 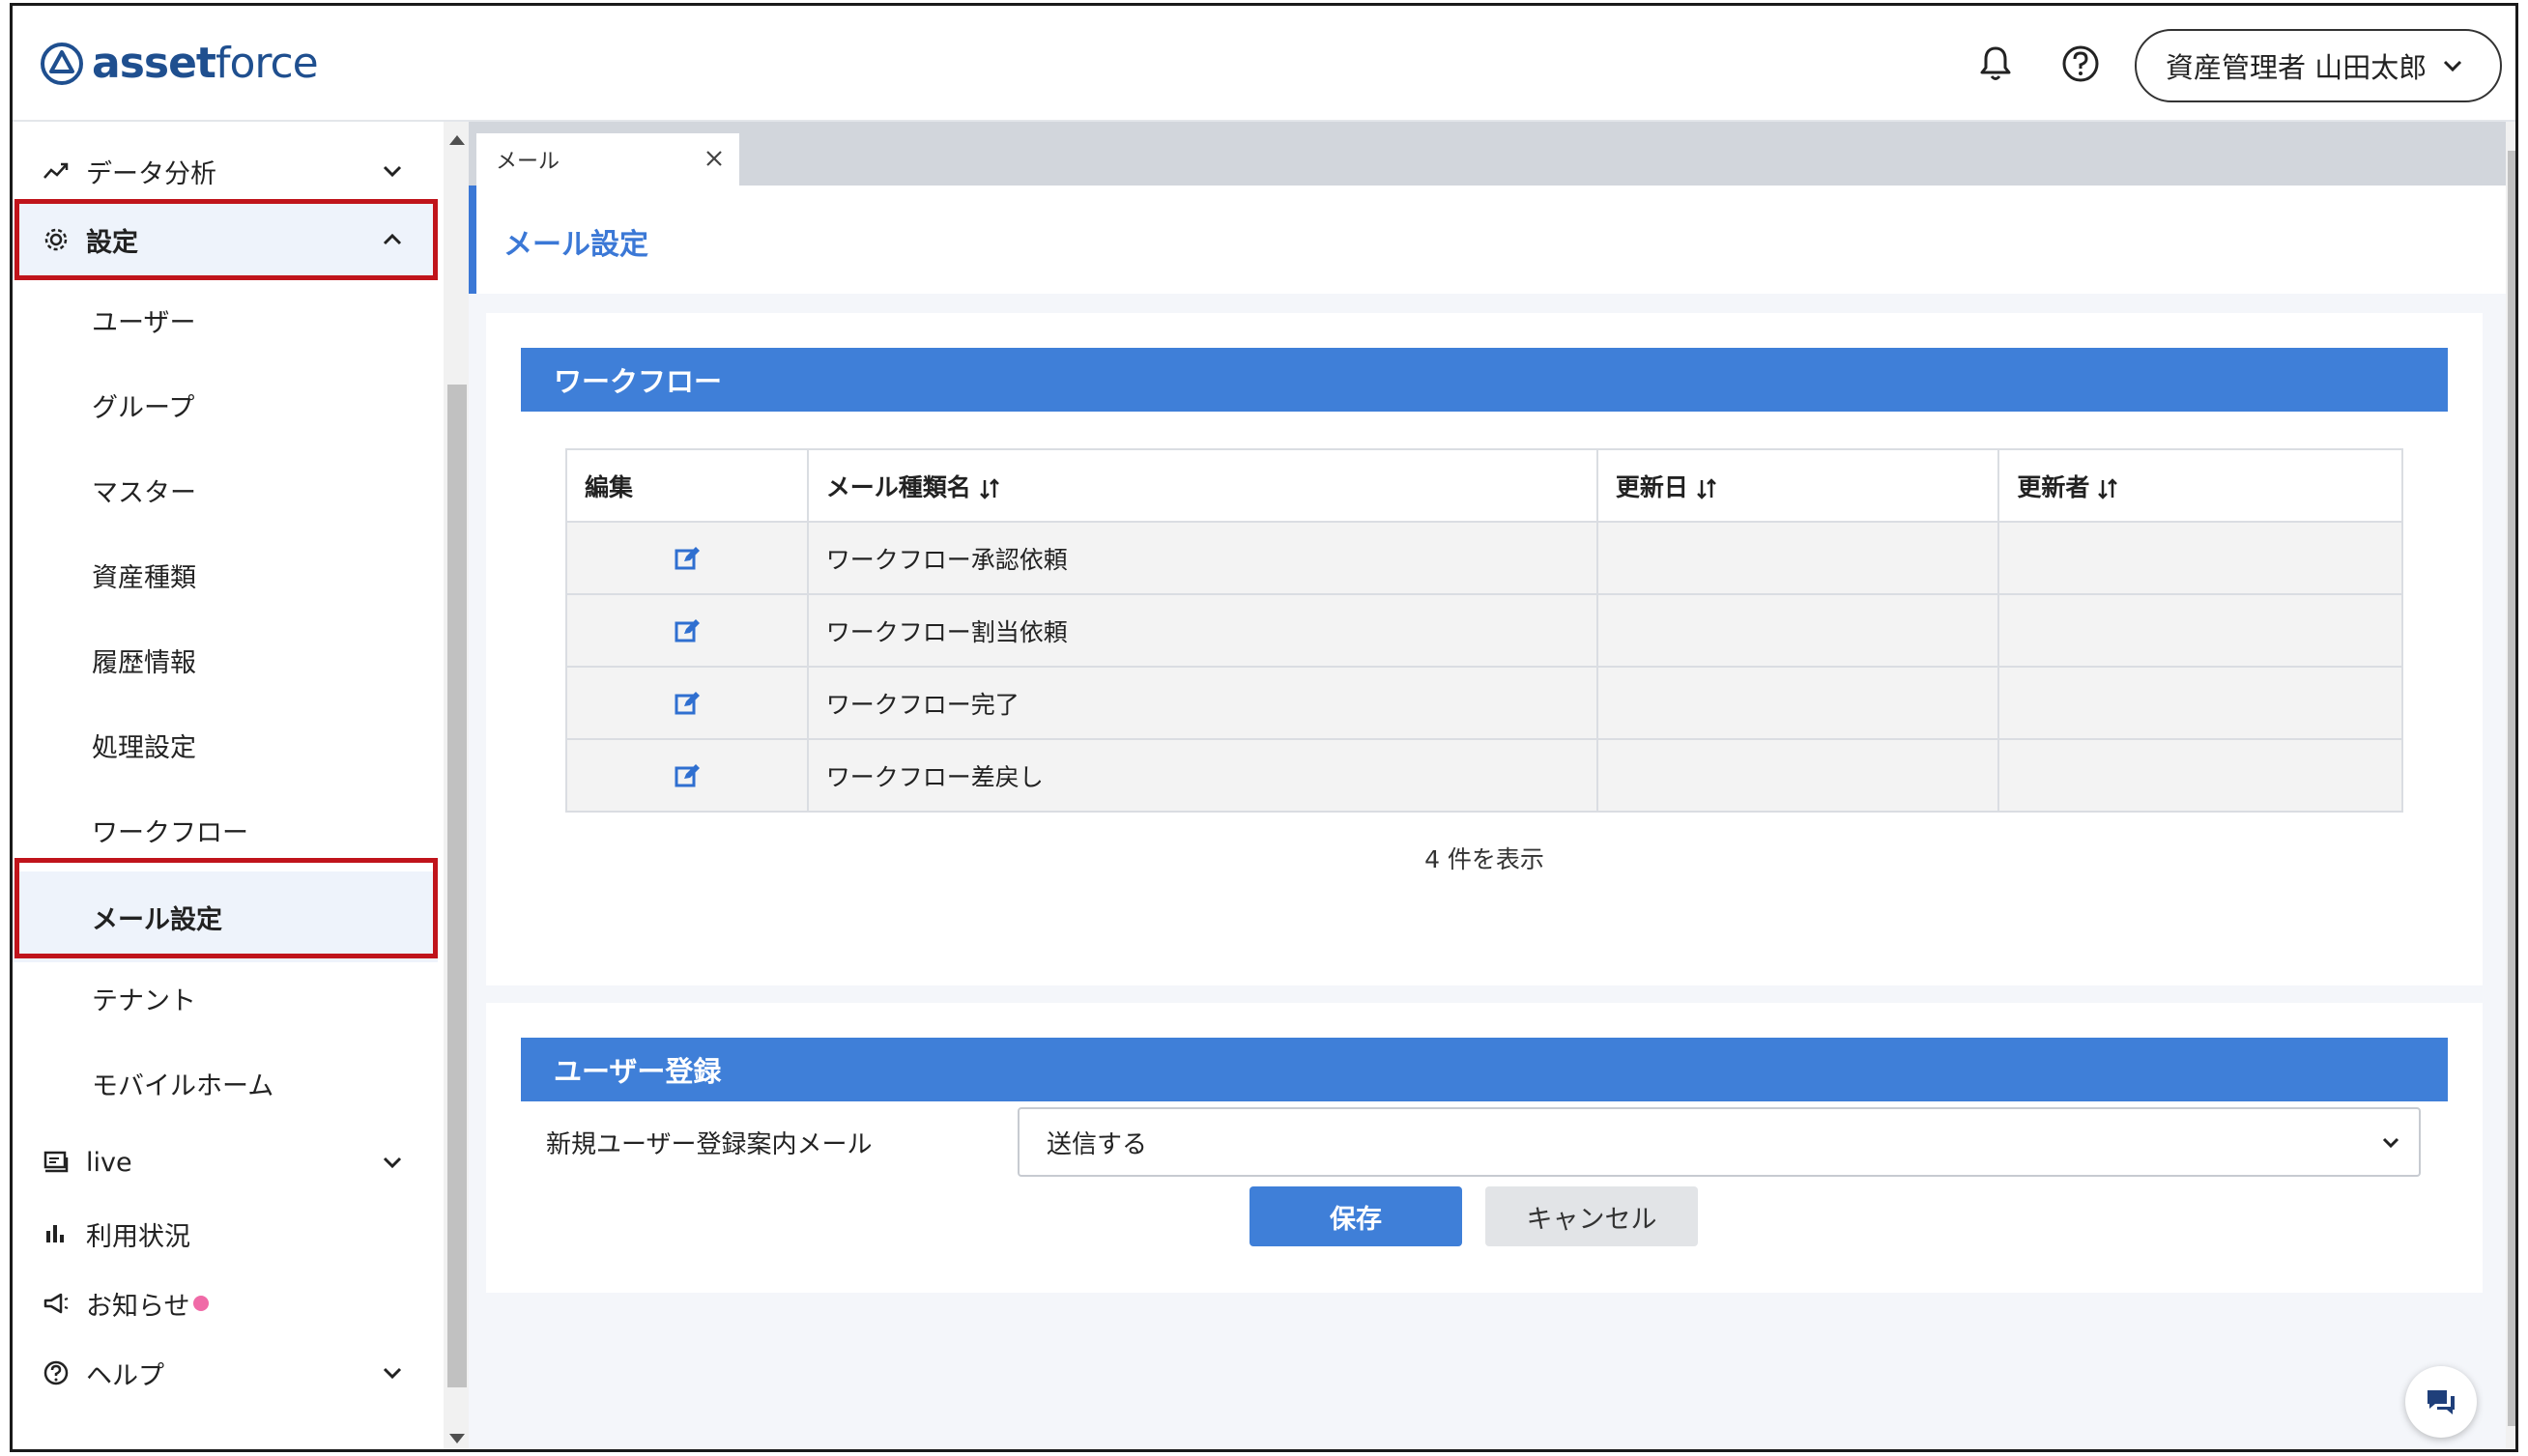 I want to click on user-name: 資産管理者 山田太郎, so click(x=2296, y=68).